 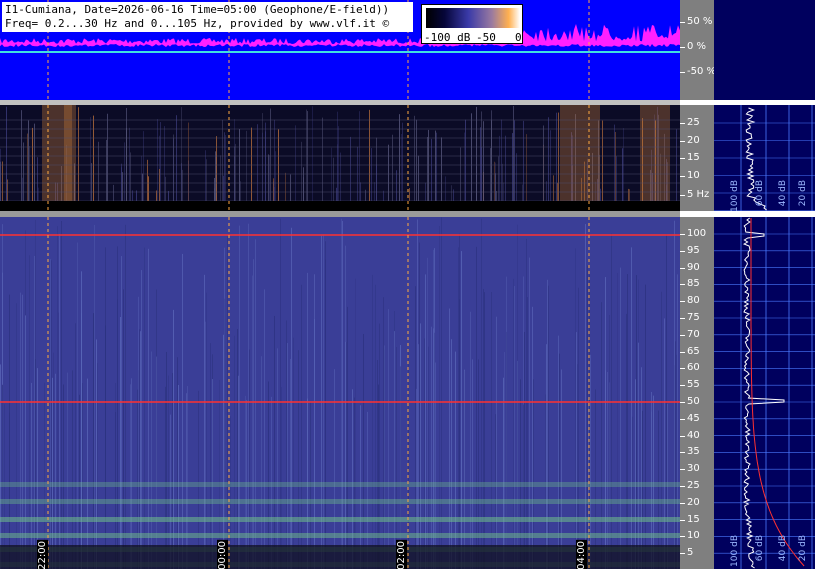 I want to click on percent-tick-label: 50 %, so click(x=700, y=21).